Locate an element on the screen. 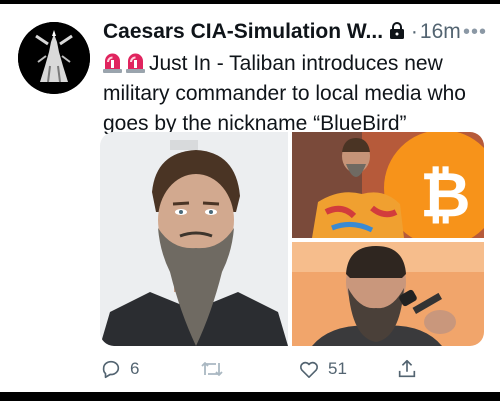 The image size is (500, 401). lock-icon is located at coordinates (397, 34).